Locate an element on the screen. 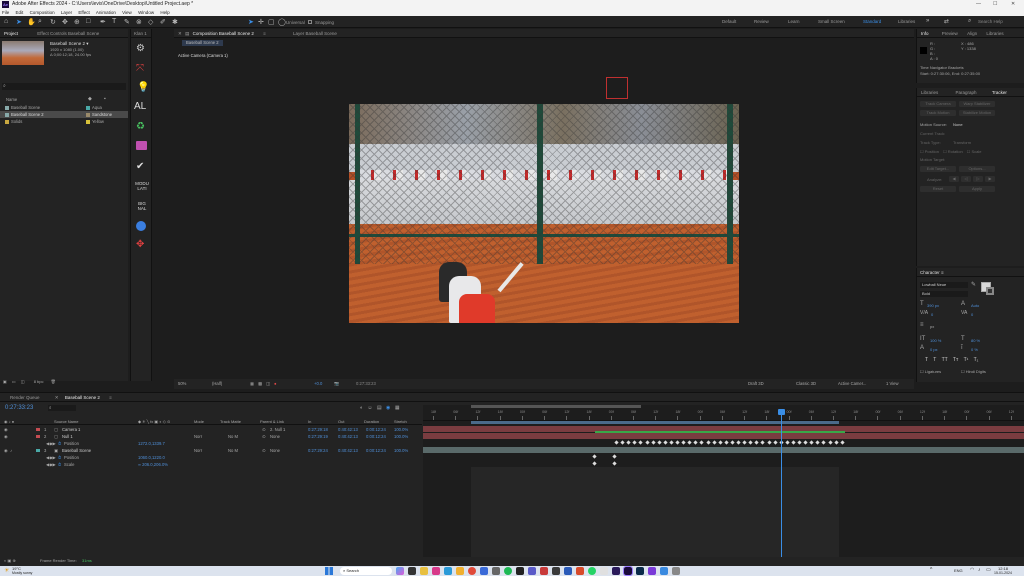 Image resolution: width=1024 pixels, height=576 pixels. project-item: Baseball Scene 2 Sandstone is located at coordinates (64, 114).